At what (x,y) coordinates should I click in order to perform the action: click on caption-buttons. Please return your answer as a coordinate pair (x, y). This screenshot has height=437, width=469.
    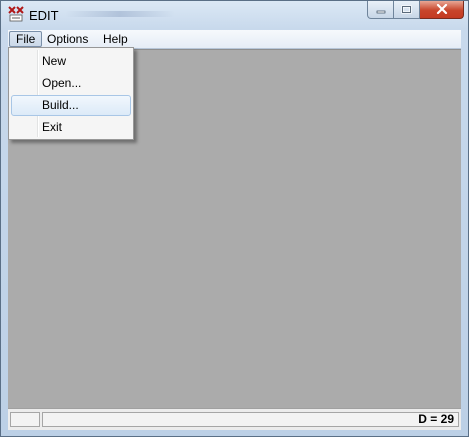
    Looking at the image, I should click on (415, 10).